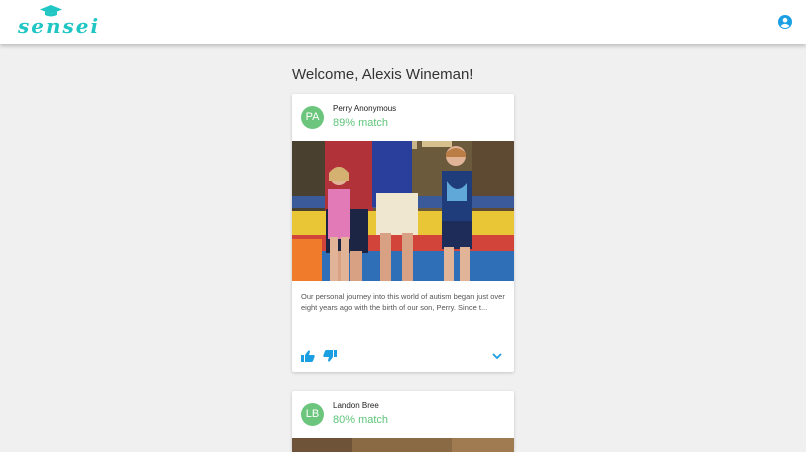 The height and width of the screenshot is (452, 806). Describe the element at coordinates (785, 22) in the screenshot. I see `account-circle-icon` at that location.